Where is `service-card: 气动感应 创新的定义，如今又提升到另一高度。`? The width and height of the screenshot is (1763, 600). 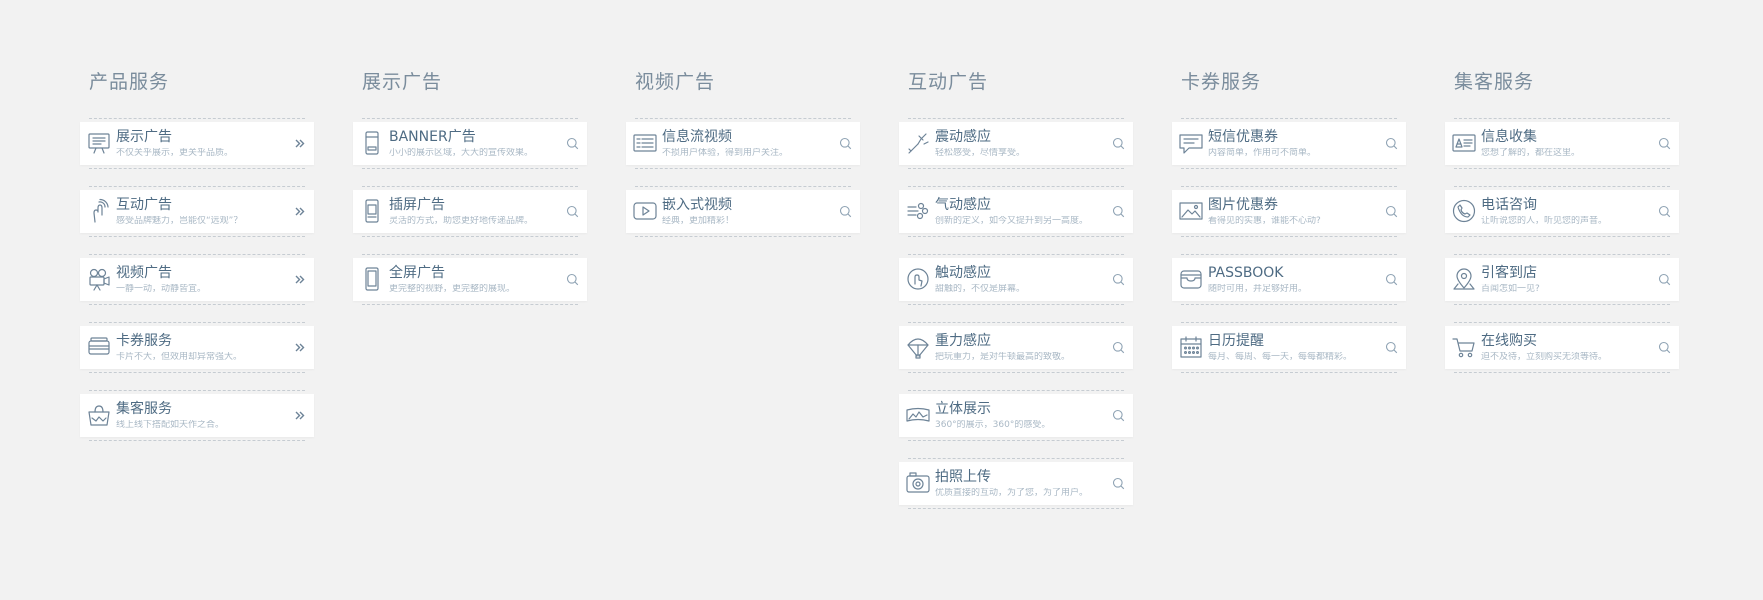 service-card: 气动感应 创新的定义，如今又提升到另一高度。 is located at coordinates (1016, 211).